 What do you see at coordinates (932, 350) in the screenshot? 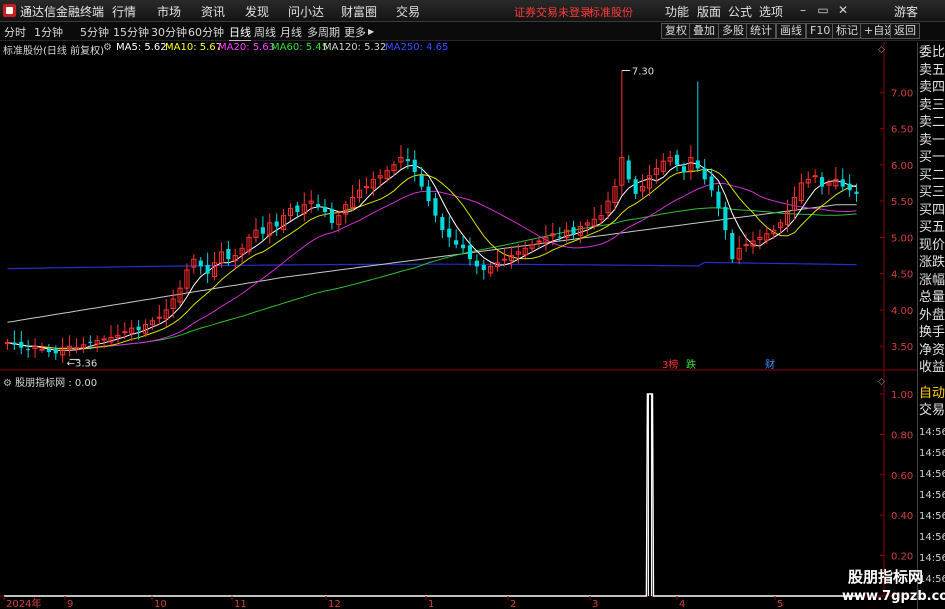
I see `quote-item: 净资` at bounding box center [932, 350].